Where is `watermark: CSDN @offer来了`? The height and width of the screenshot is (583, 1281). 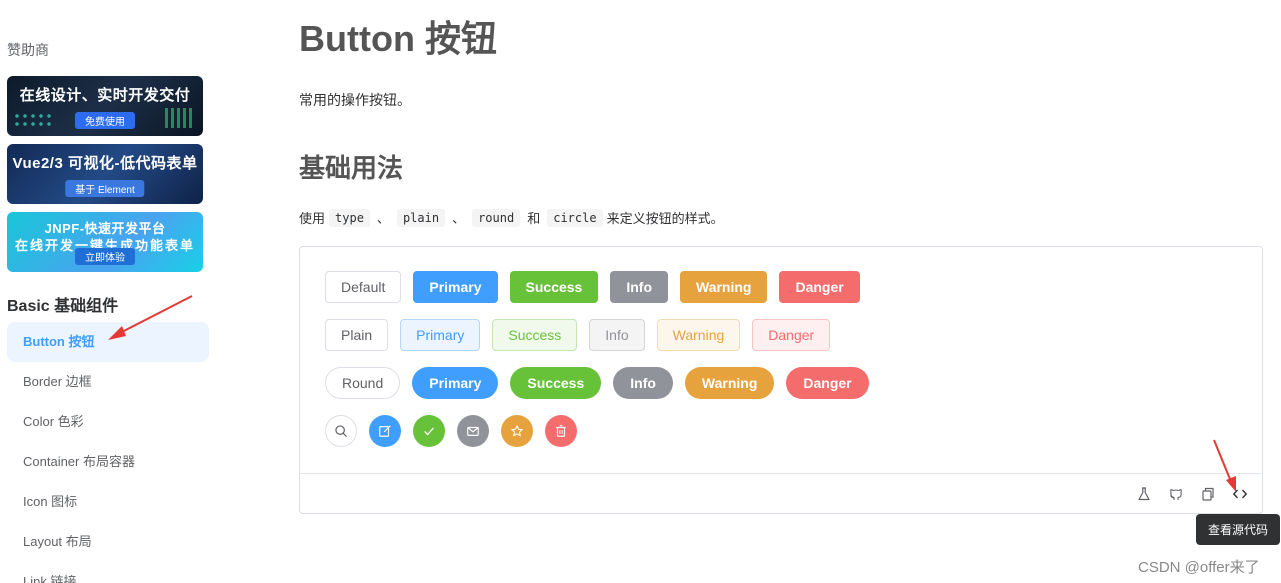 watermark: CSDN @offer来了 is located at coordinates (1199, 567).